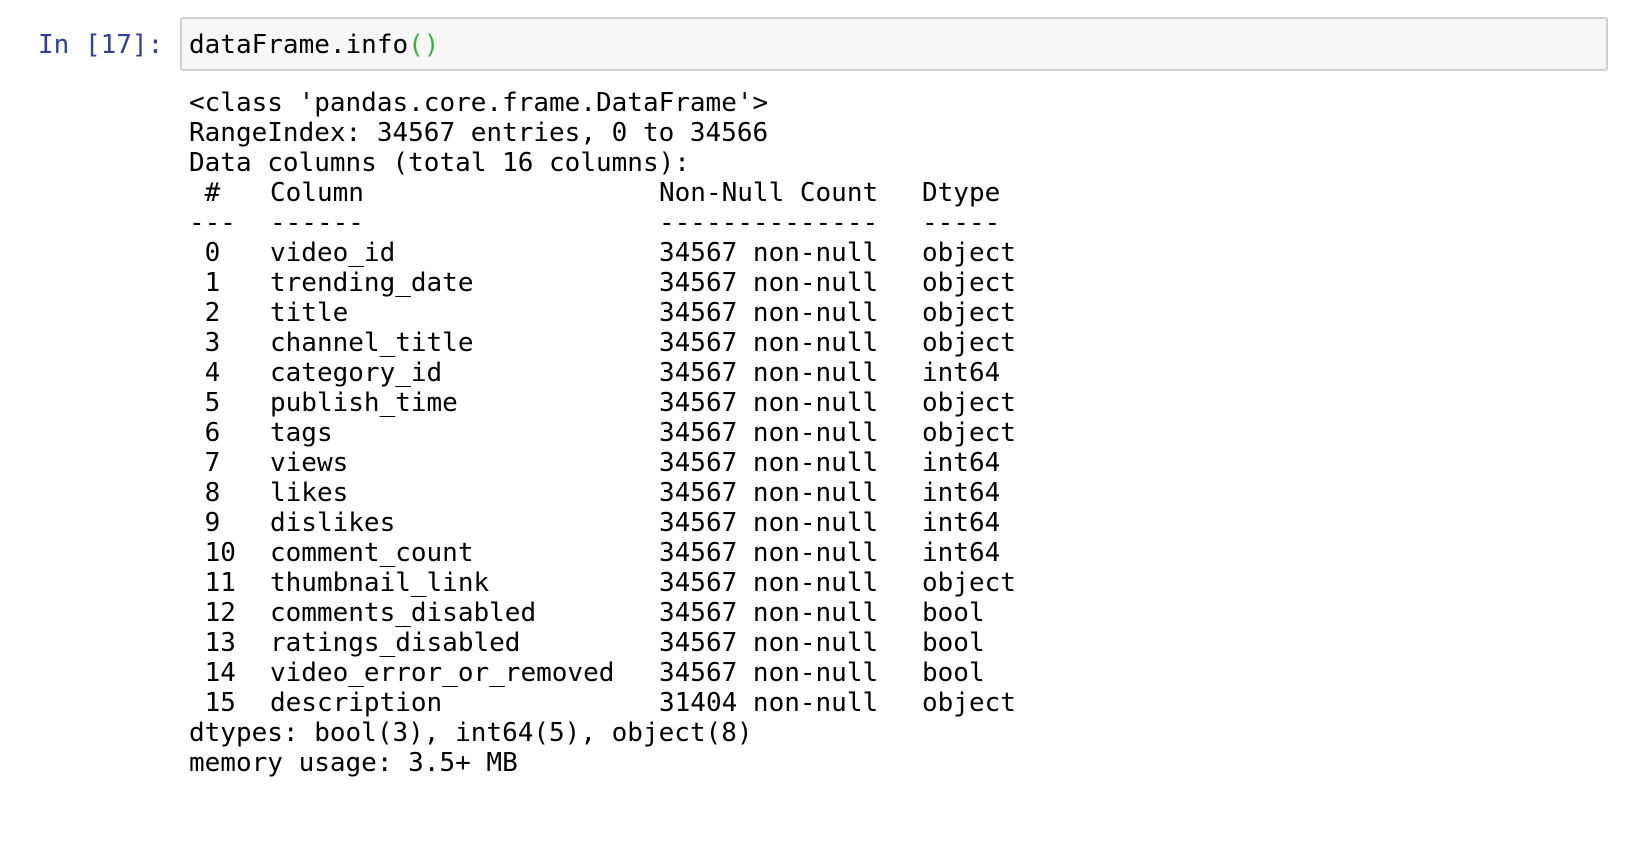 This screenshot has height=868, width=1626. I want to click on table-row: 5 publish_time 34567 non-null object, so click(889, 403).